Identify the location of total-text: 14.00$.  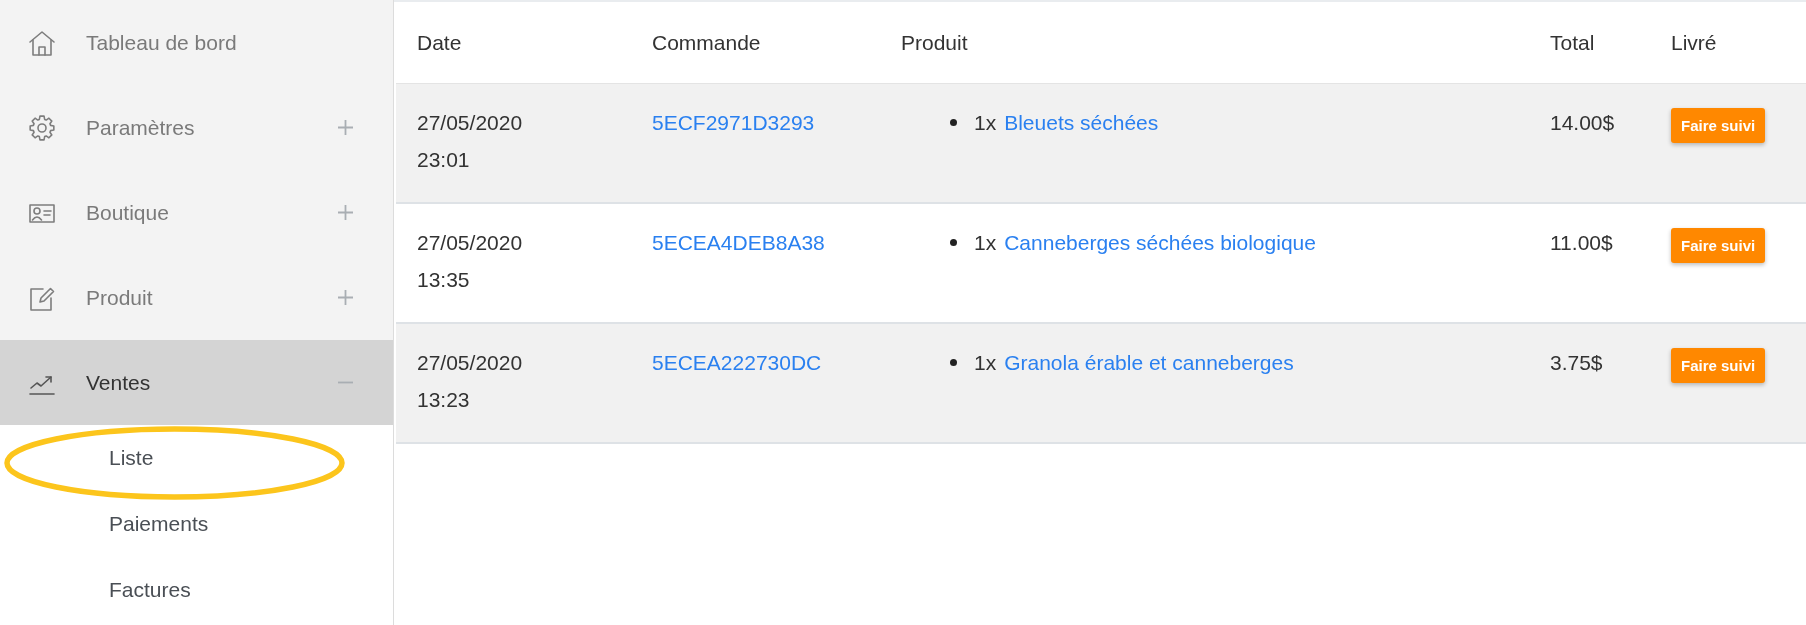
(1582, 122).